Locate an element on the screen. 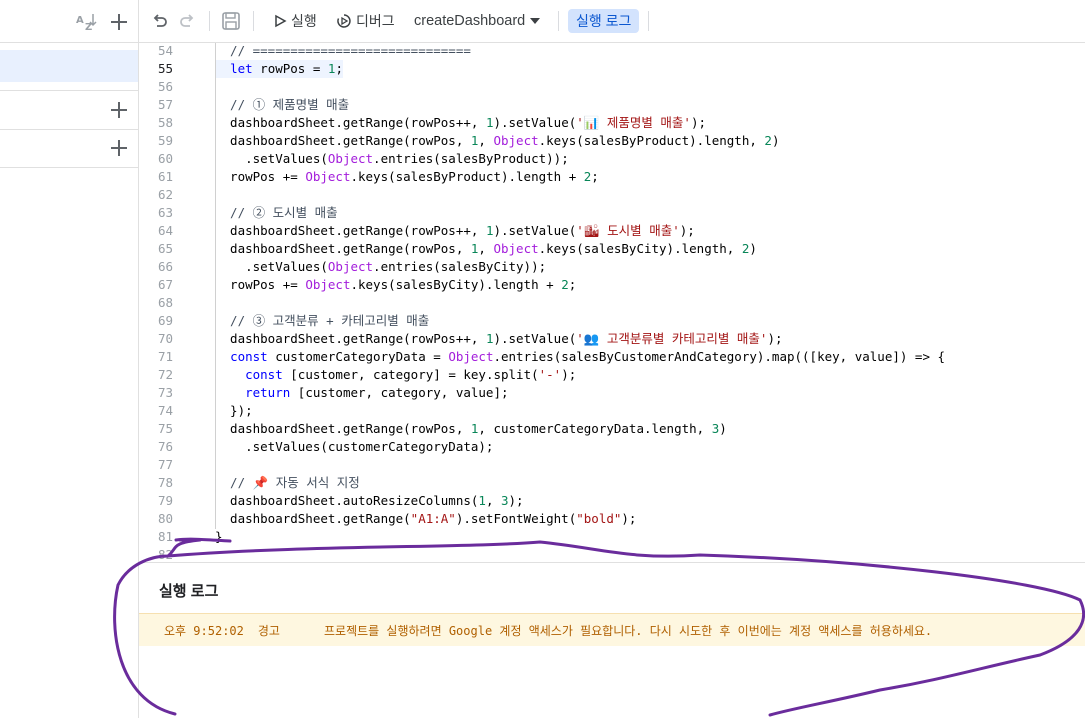 This screenshot has width=1085, height=718. indent-guide is located at coordinates (215, 286).